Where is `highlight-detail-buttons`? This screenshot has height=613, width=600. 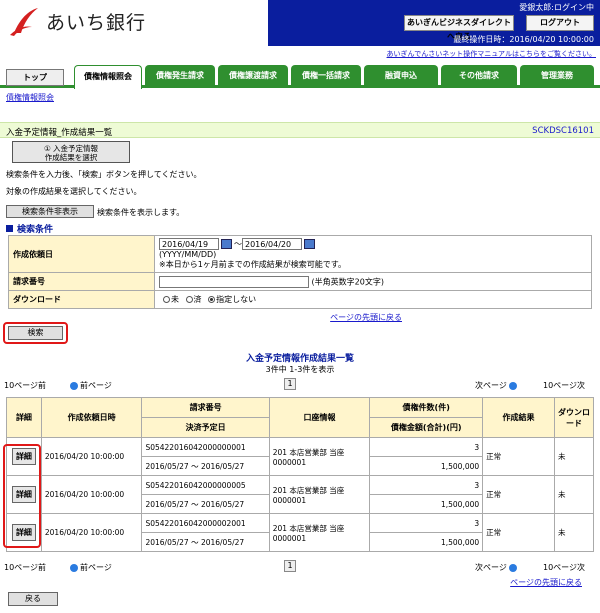
highlight-detail-buttons is located at coordinates (22, 496).